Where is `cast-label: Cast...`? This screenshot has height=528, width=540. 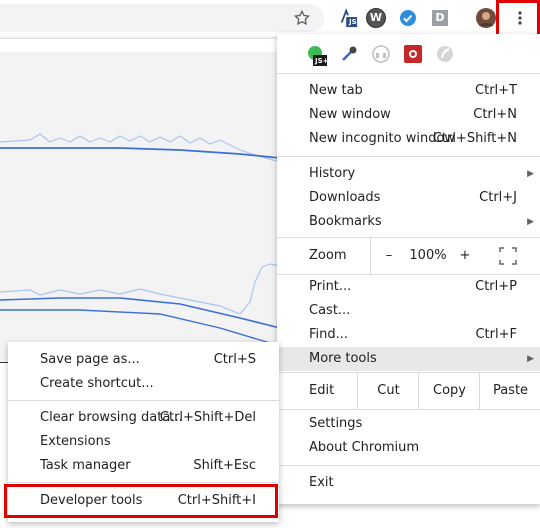 cast-label: Cast... is located at coordinates (330, 310).